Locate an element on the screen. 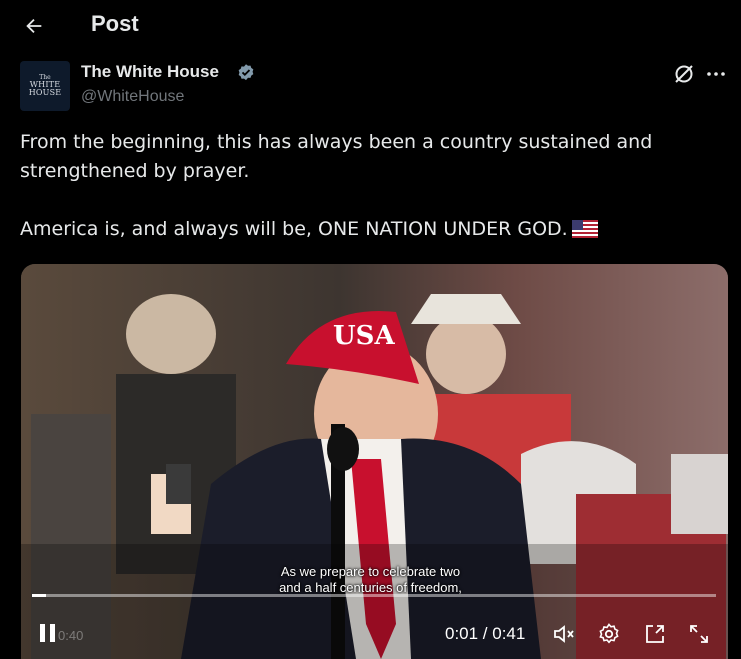 The image size is (741, 659). fullscreen-icon is located at coordinates (699, 634).